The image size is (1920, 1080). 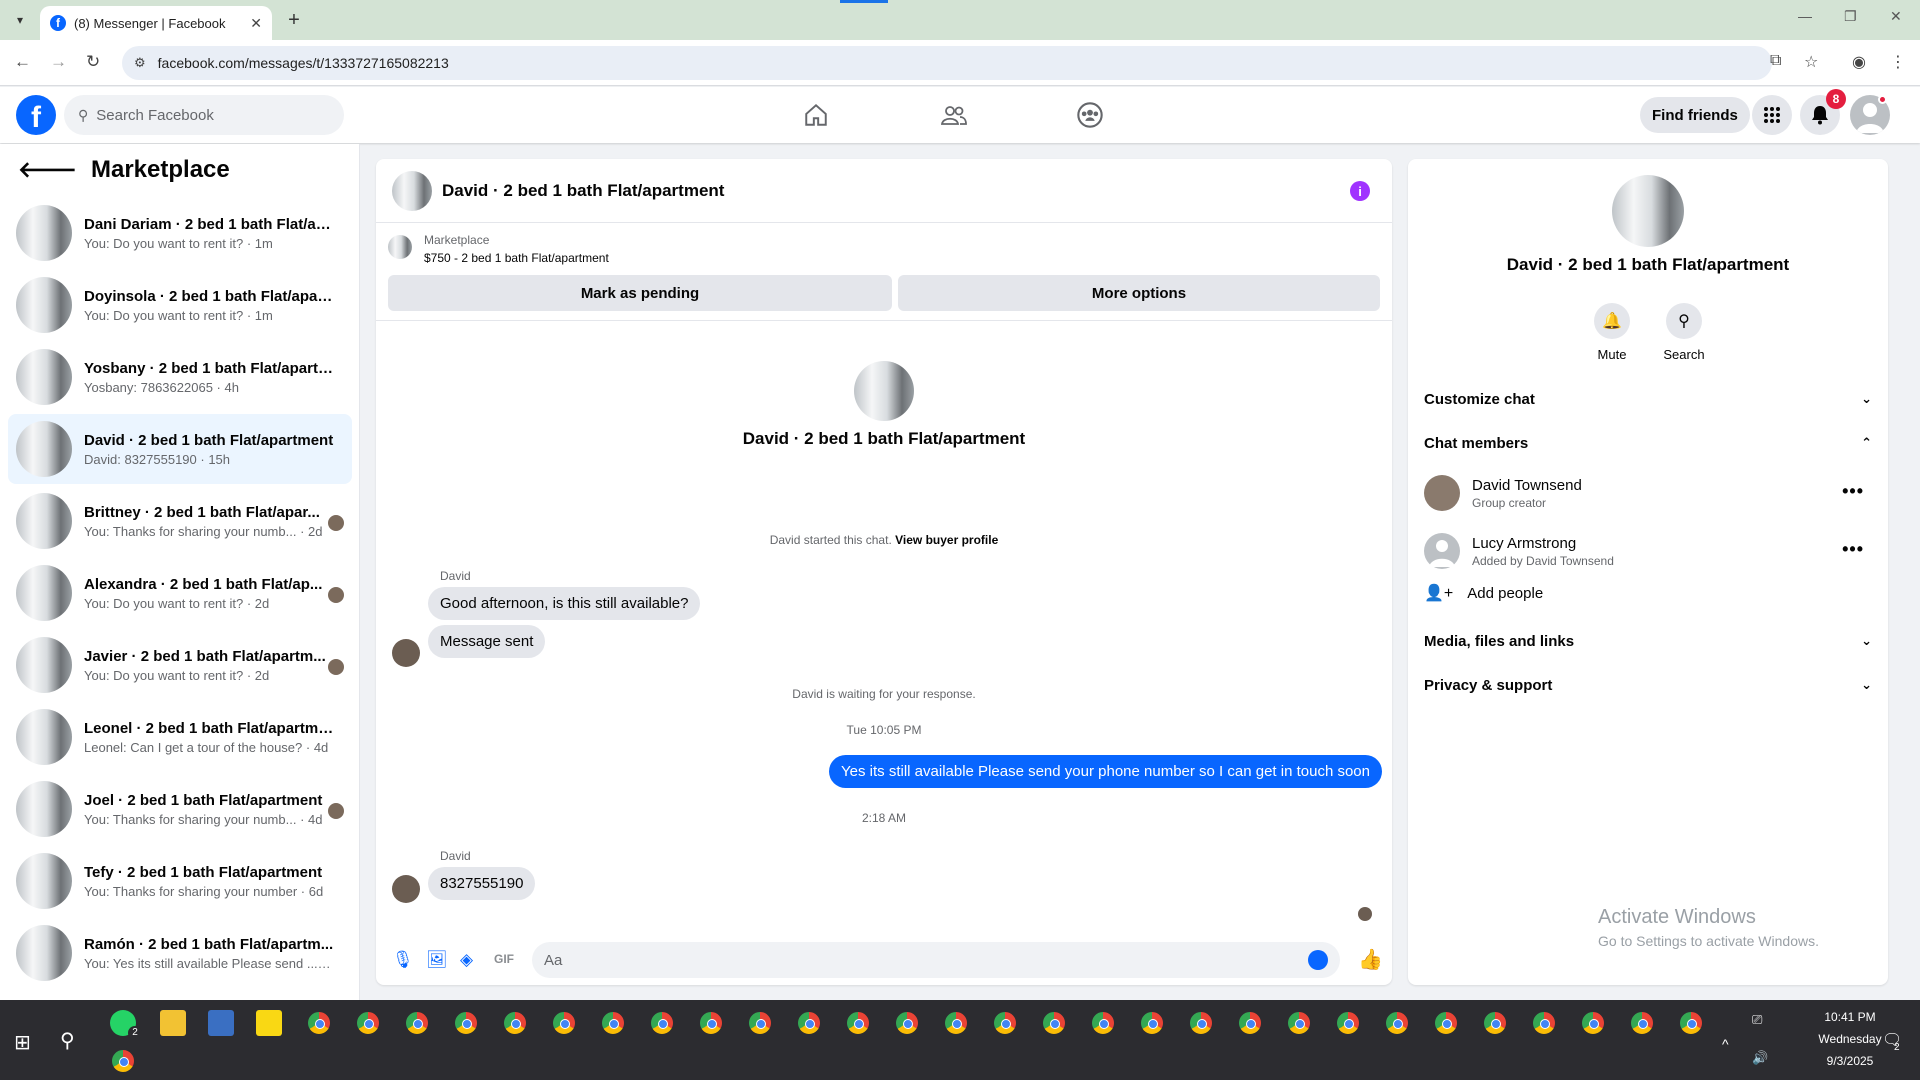 I want to click on windows-start-icon: ⊞, so click(x=22, y=1042).